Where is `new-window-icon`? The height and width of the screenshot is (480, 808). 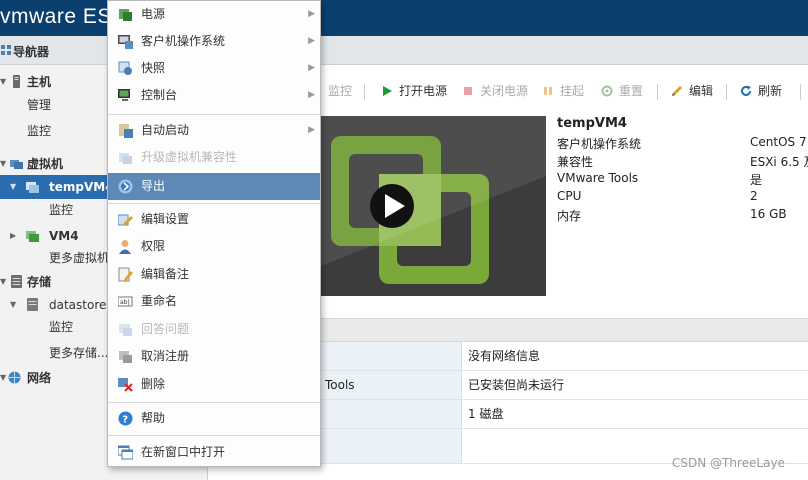 new-window-icon is located at coordinates (125, 452).